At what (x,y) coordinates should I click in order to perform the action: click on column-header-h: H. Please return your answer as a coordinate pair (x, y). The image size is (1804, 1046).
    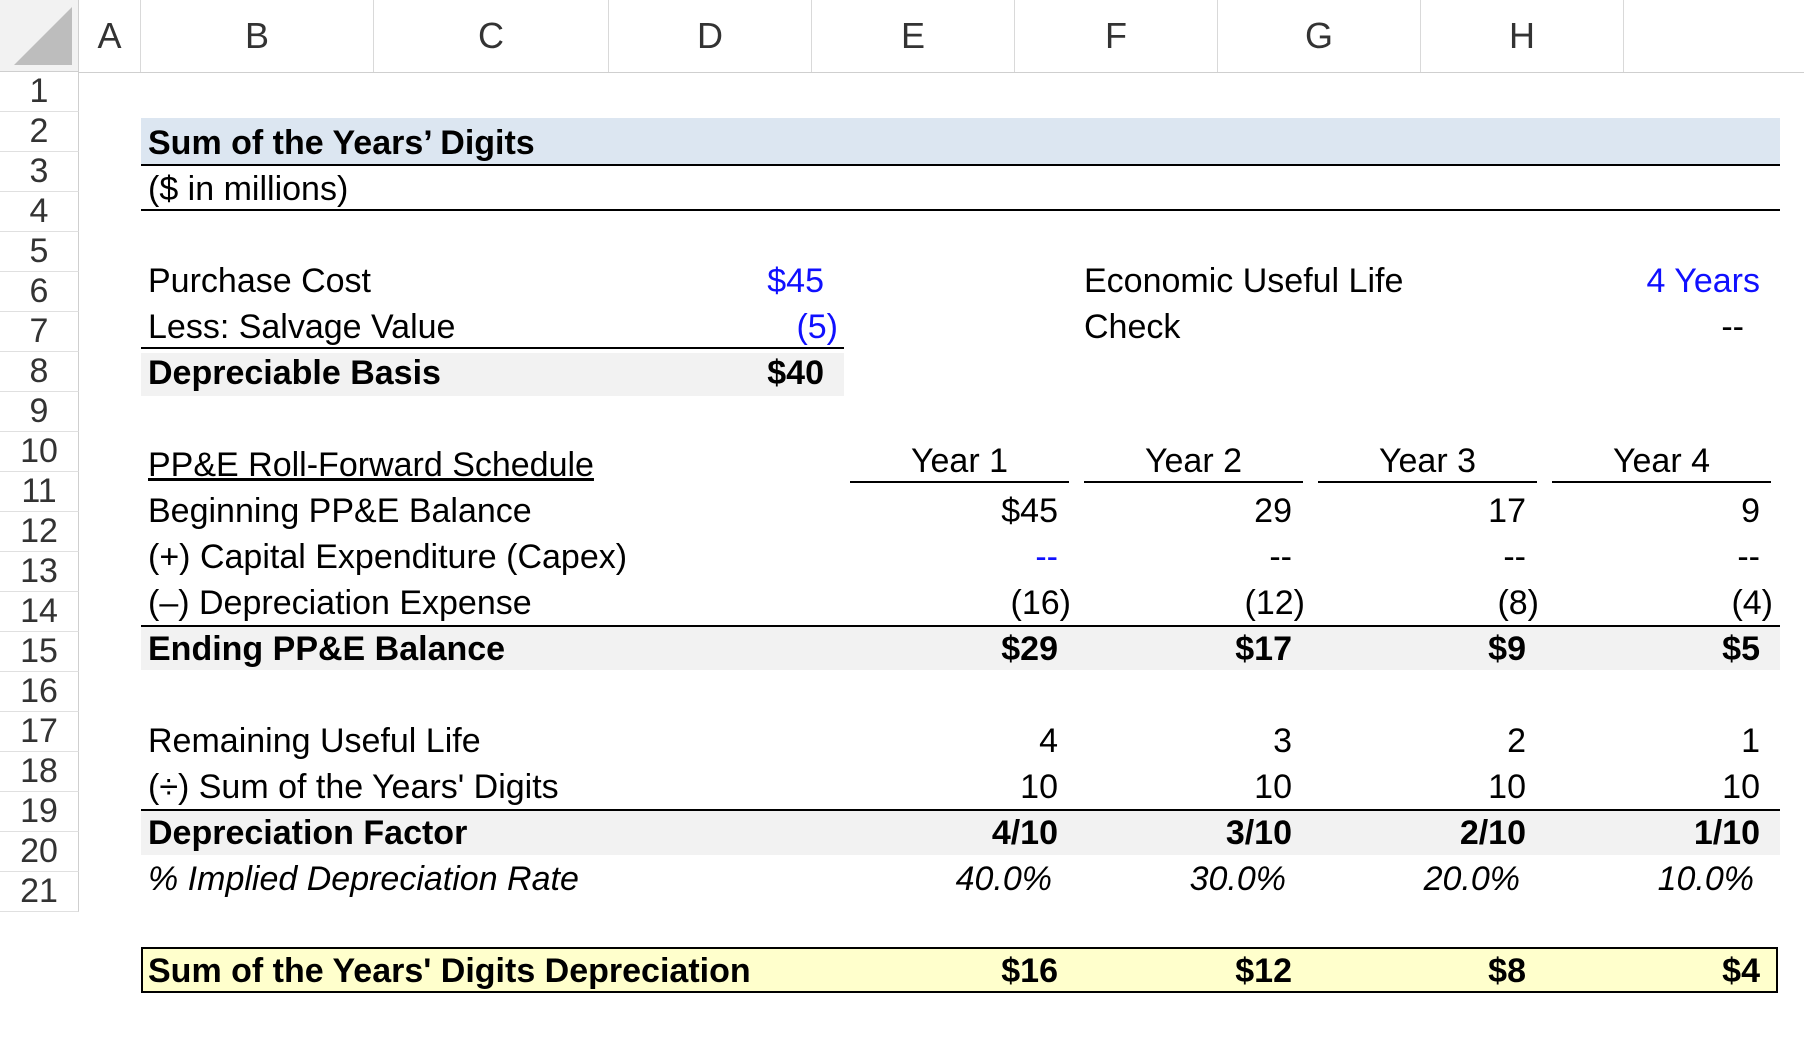
    Looking at the image, I should click on (1522, 36).